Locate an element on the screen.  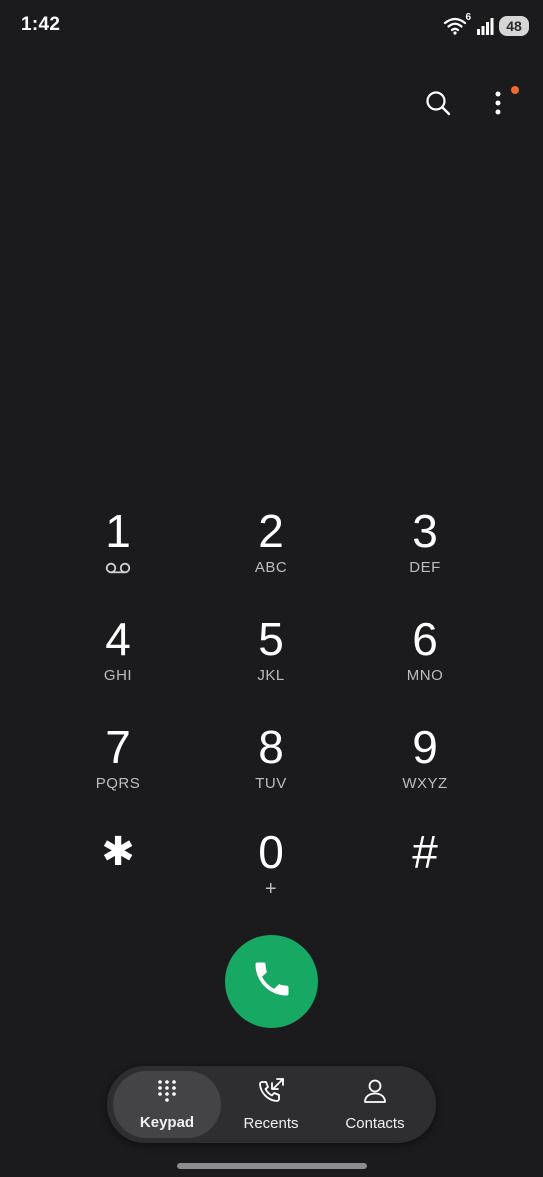
status-time: 1:42 is located at coordinates (41, 24).